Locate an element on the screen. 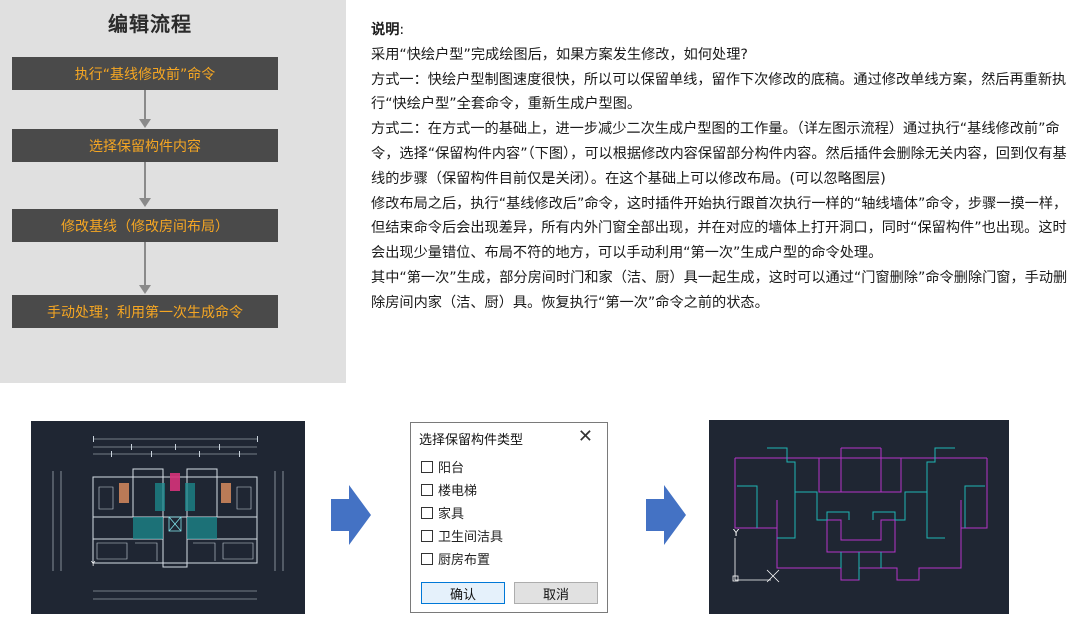  option-stairs-elevator: 楼电梯 is located at coordinates (449, 489).